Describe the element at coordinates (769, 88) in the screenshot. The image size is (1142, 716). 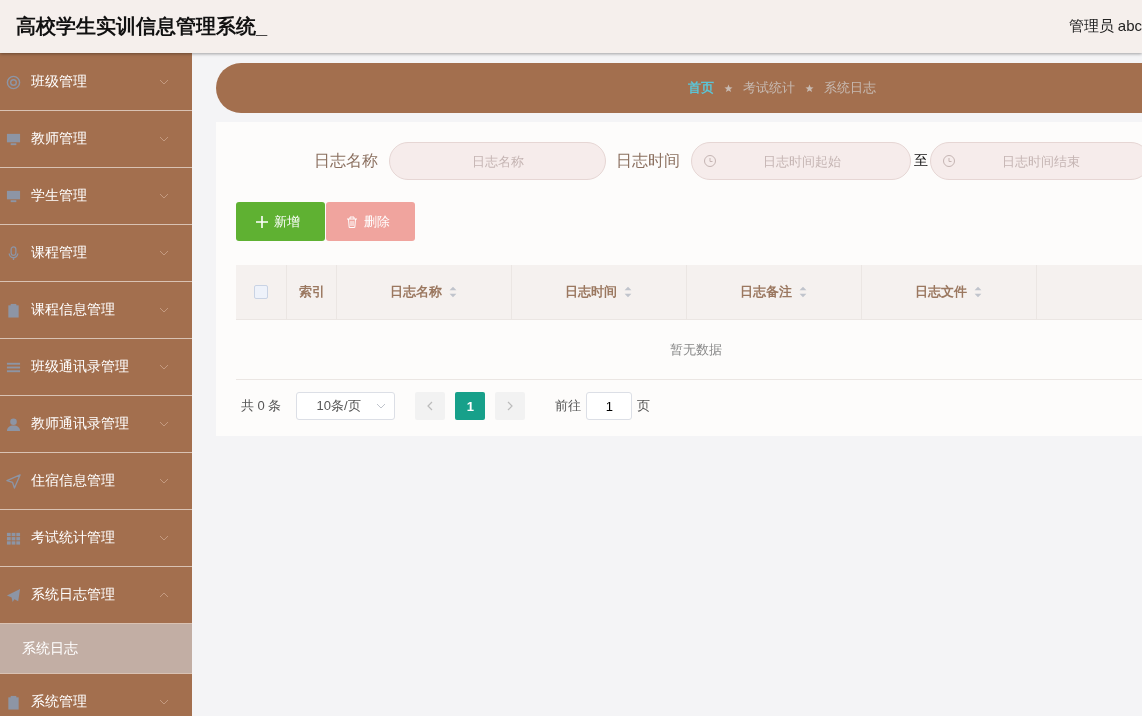
I see `breadcrumb-link: 考试统计` at that location.